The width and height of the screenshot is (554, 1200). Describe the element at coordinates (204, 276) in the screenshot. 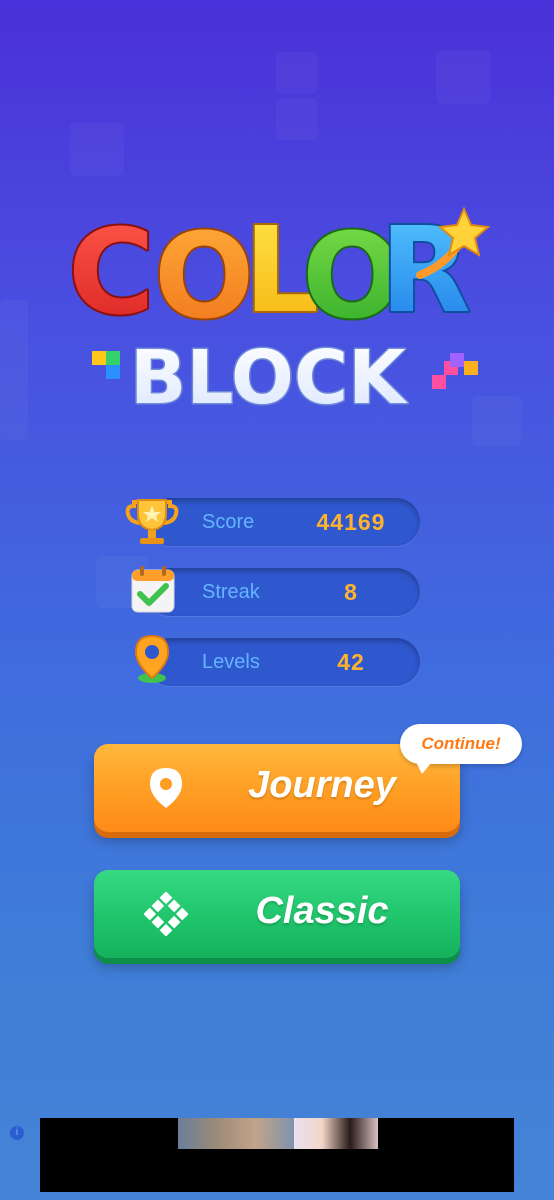

I see `logo-letter: O` at that location.